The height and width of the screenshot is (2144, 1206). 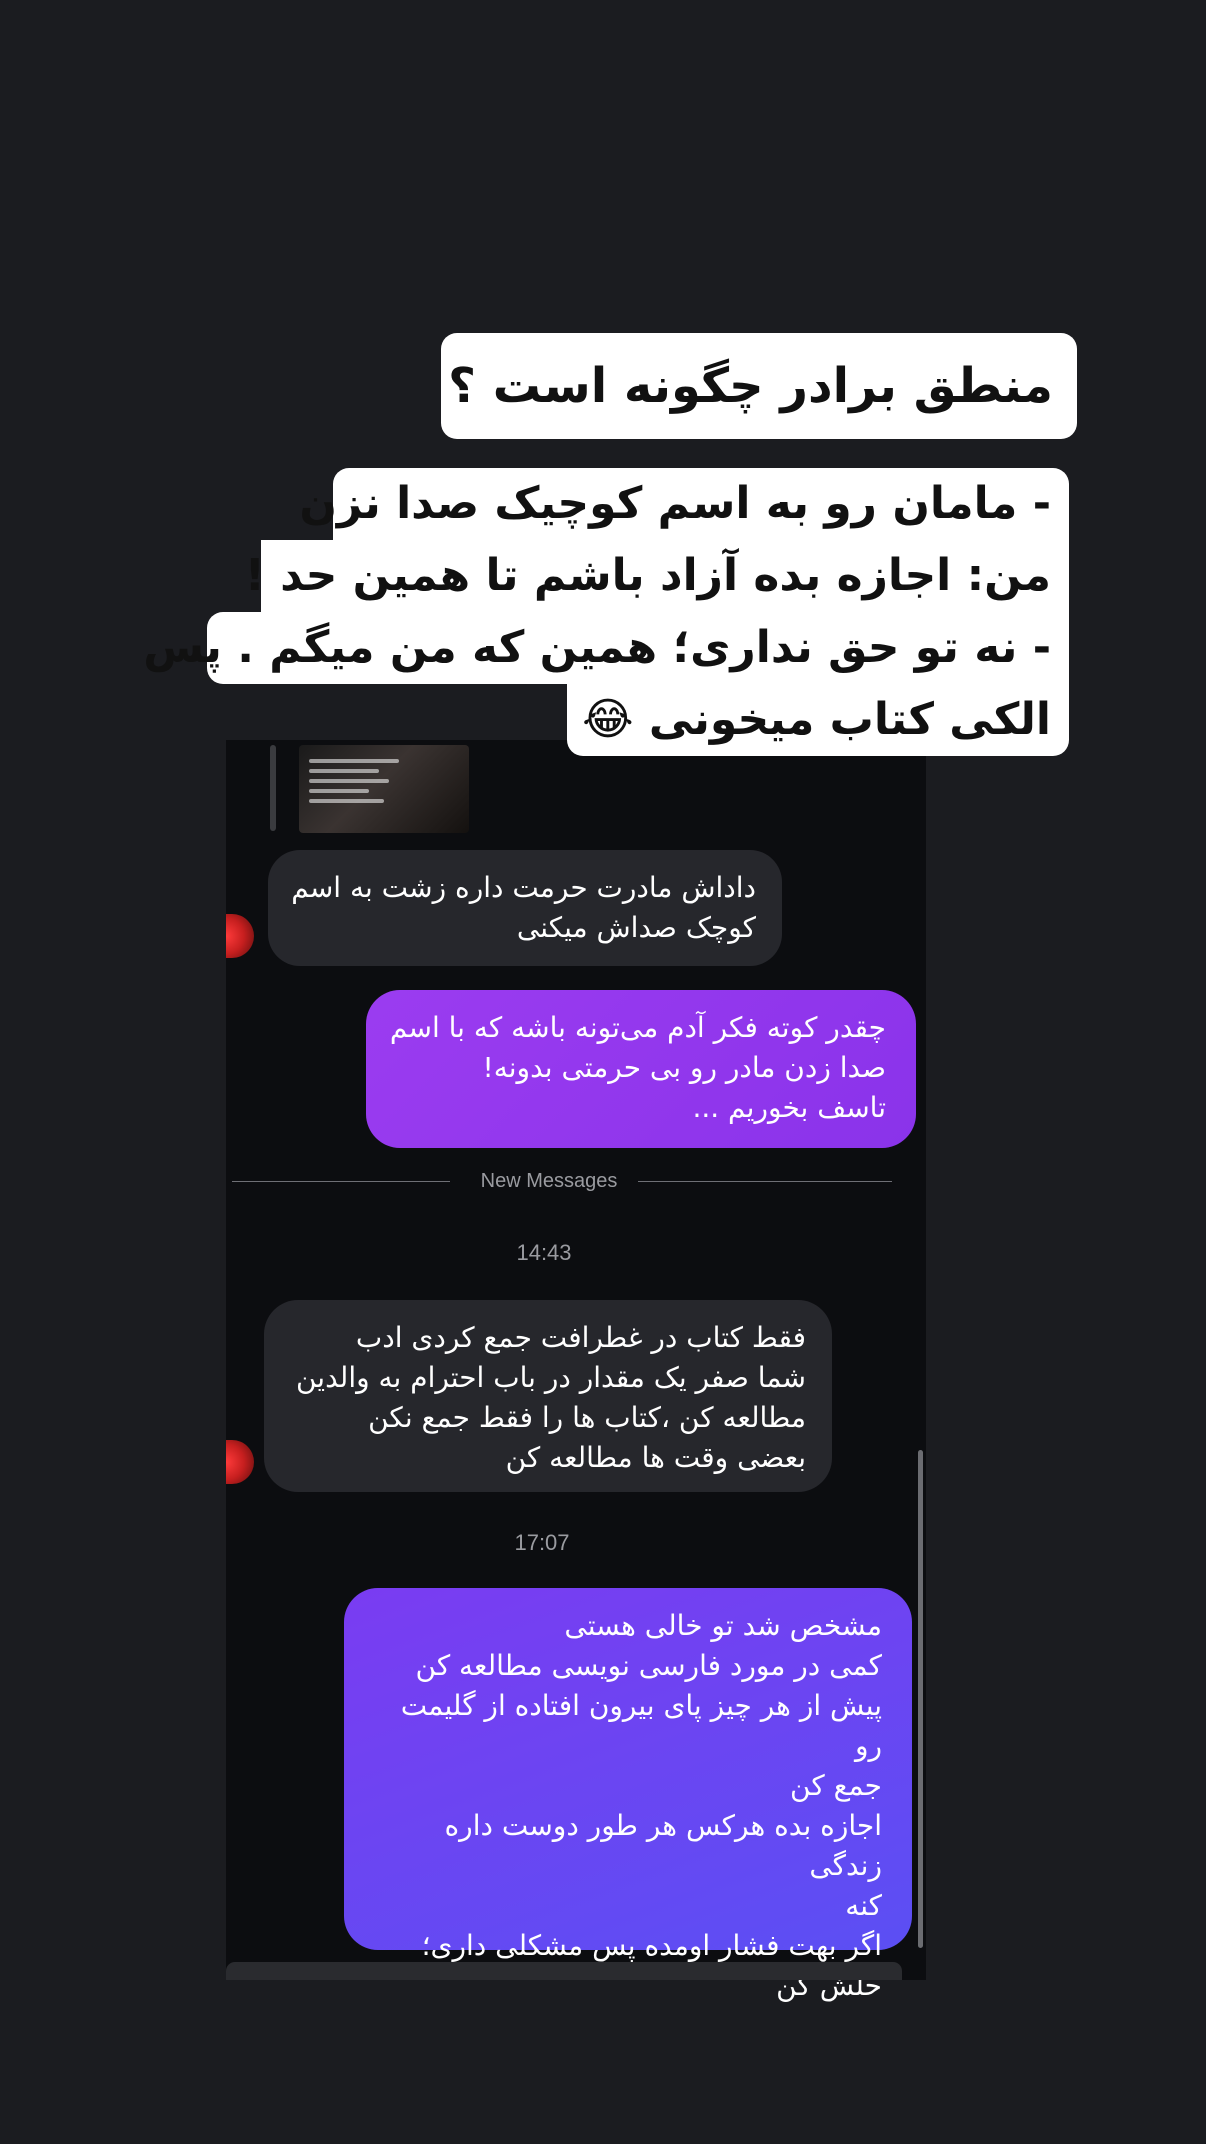 I want to click on caption-line: الکی کتاب میخونی 😂, so click(x=818, y=720).